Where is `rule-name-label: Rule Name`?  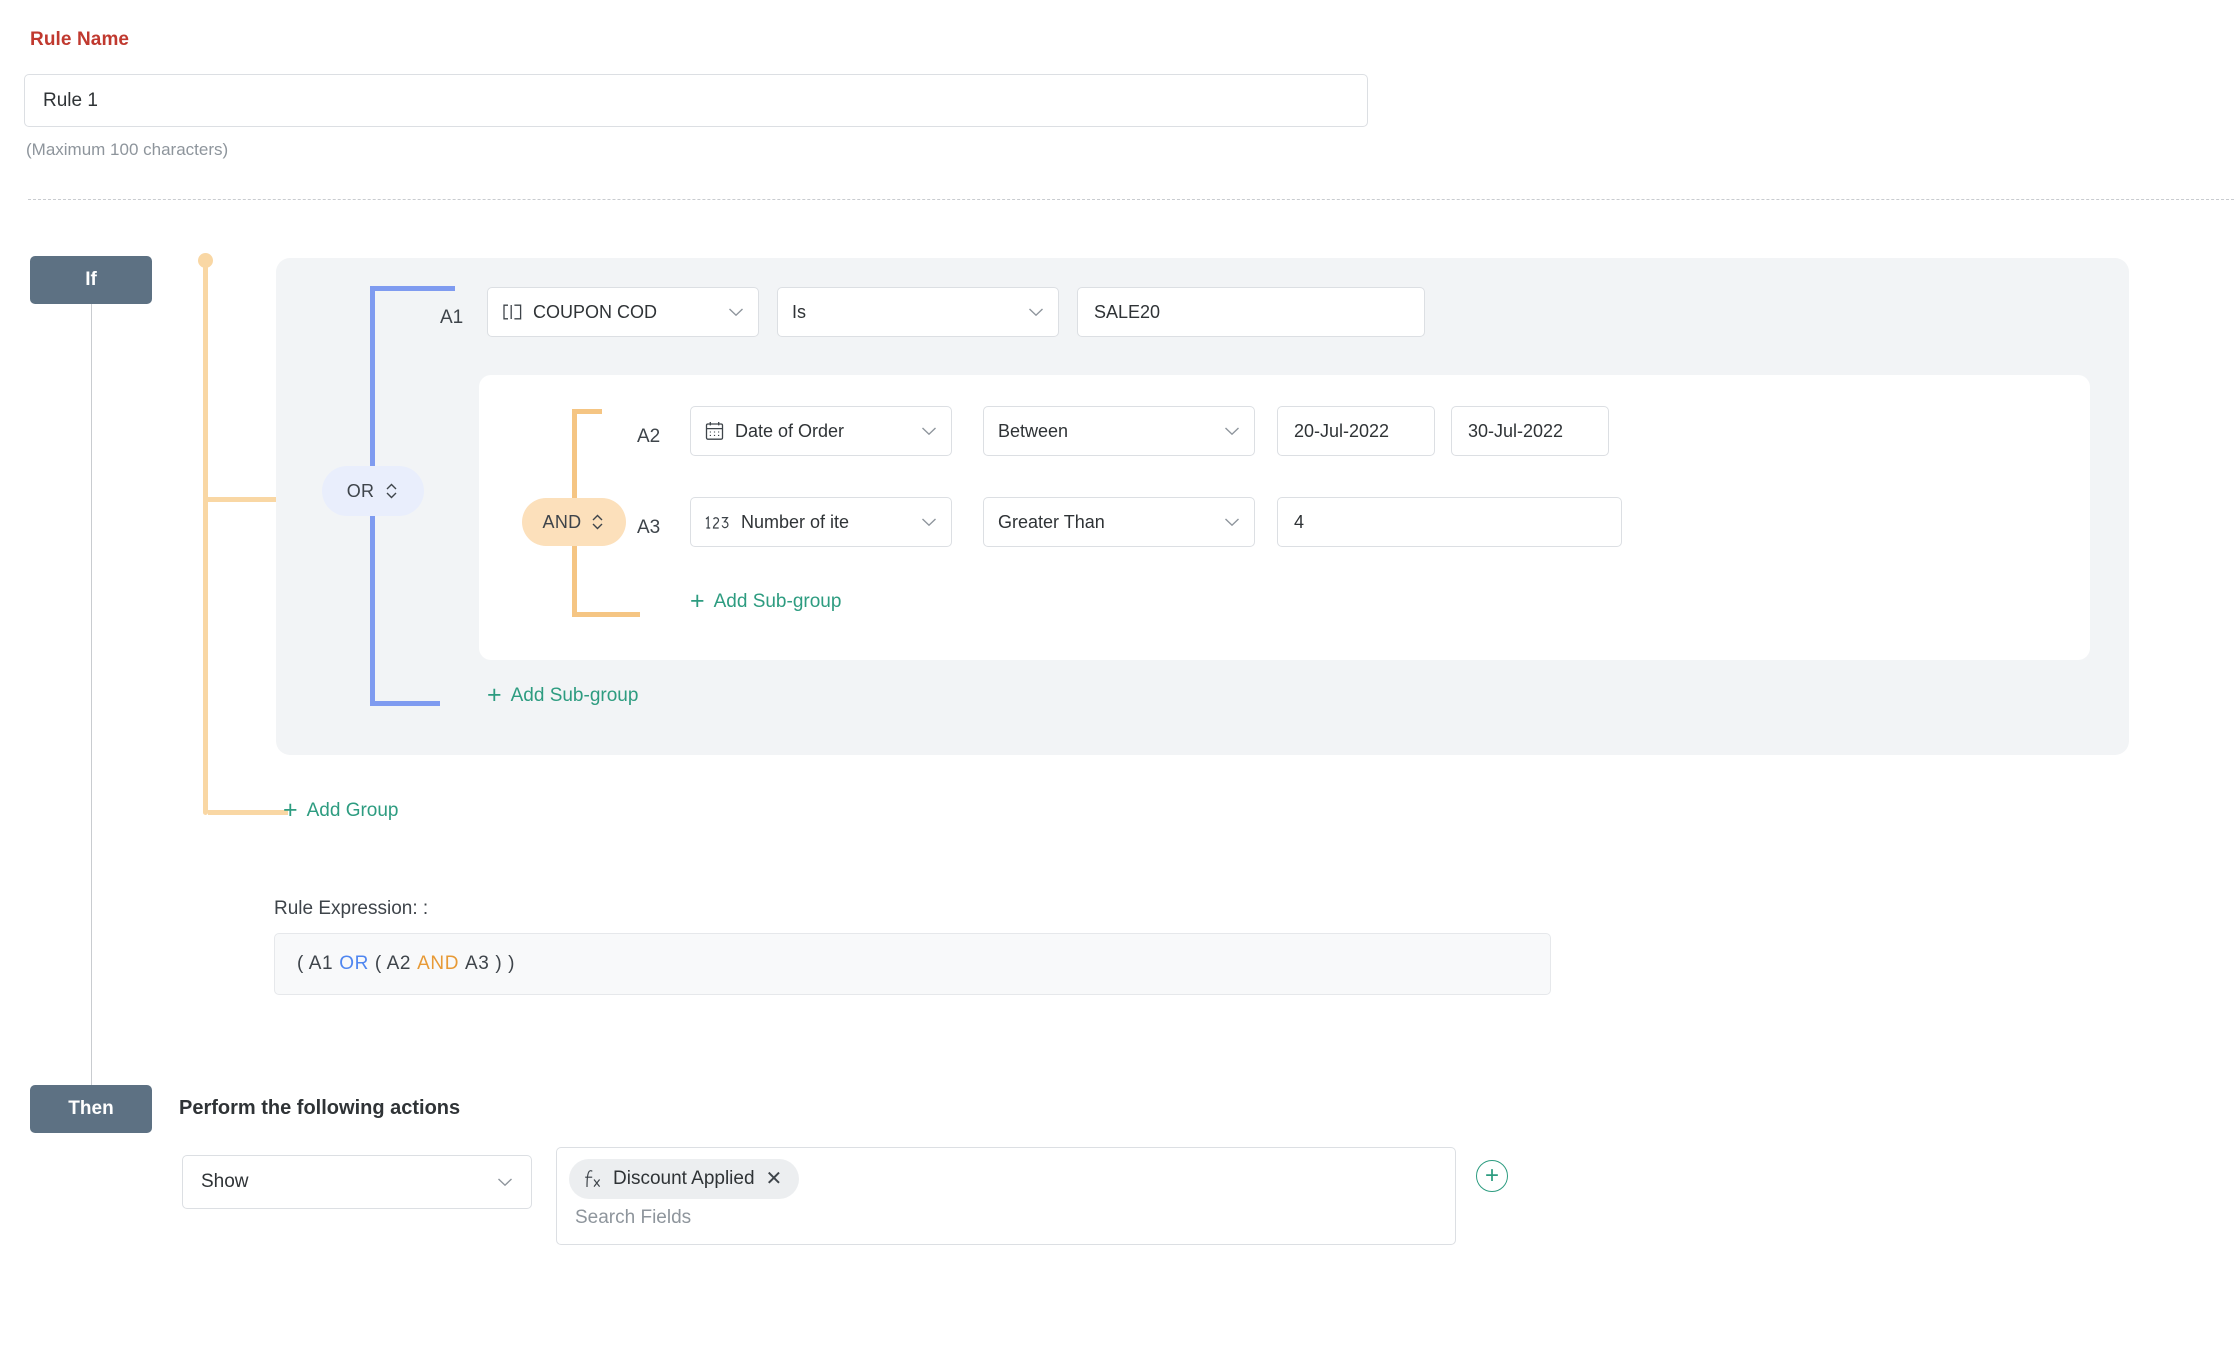
rule-name-label: Rule Name is located at coordinates (80, 39).